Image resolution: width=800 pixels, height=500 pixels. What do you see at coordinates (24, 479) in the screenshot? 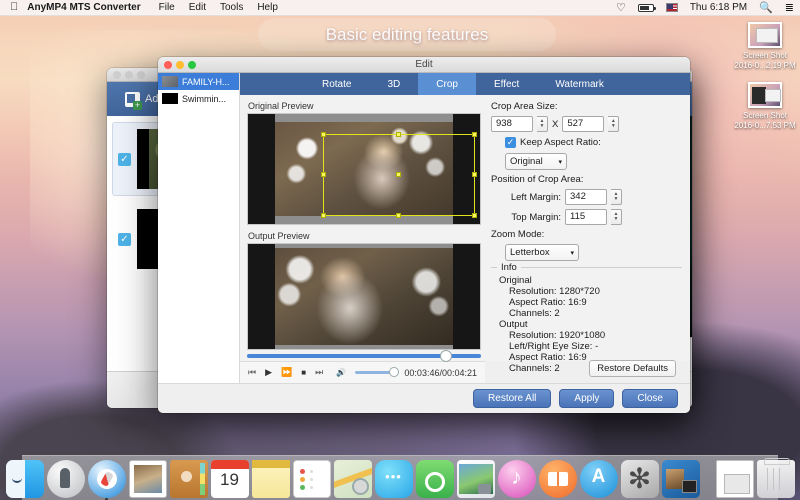
I see `dock-item-finder` at bounding box center [24, 479].